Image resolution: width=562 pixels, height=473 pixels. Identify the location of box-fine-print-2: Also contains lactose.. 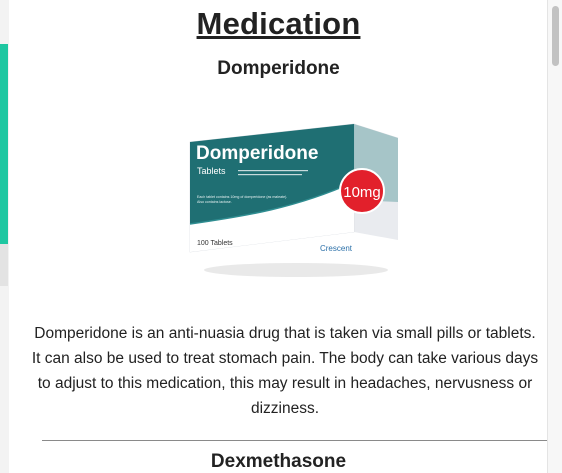
(214, 202).